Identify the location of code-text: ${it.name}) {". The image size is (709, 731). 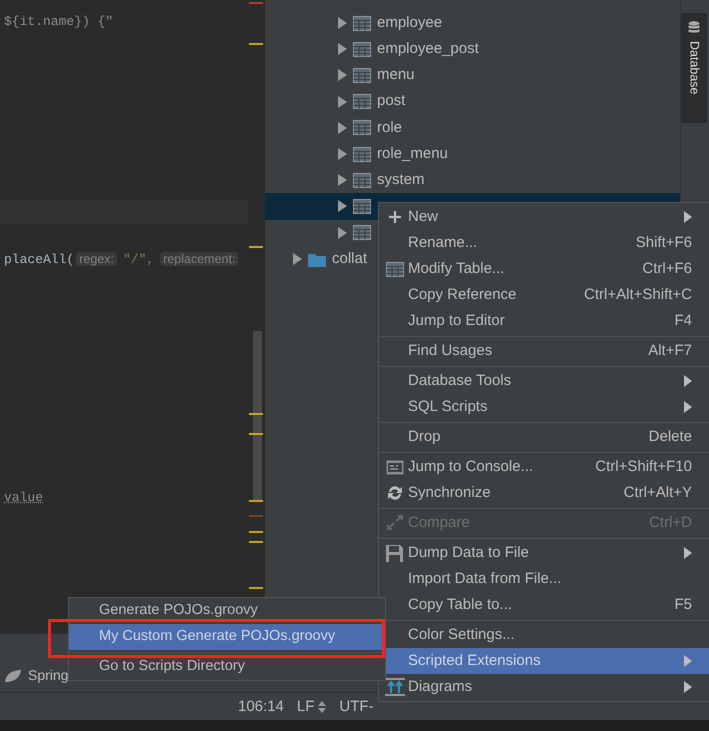
(59, 21).